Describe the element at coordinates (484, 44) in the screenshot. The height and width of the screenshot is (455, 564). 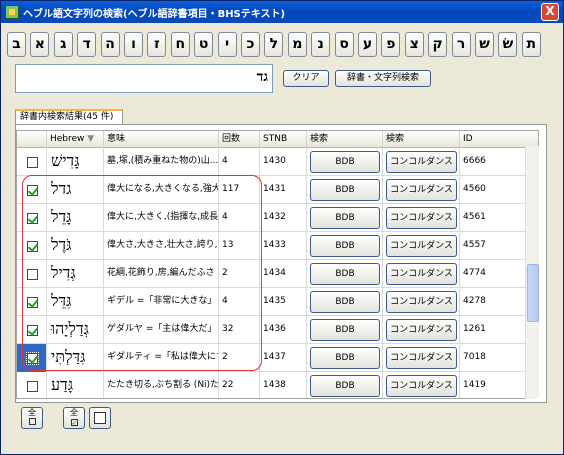
I see `letter-button: ש` at that location.